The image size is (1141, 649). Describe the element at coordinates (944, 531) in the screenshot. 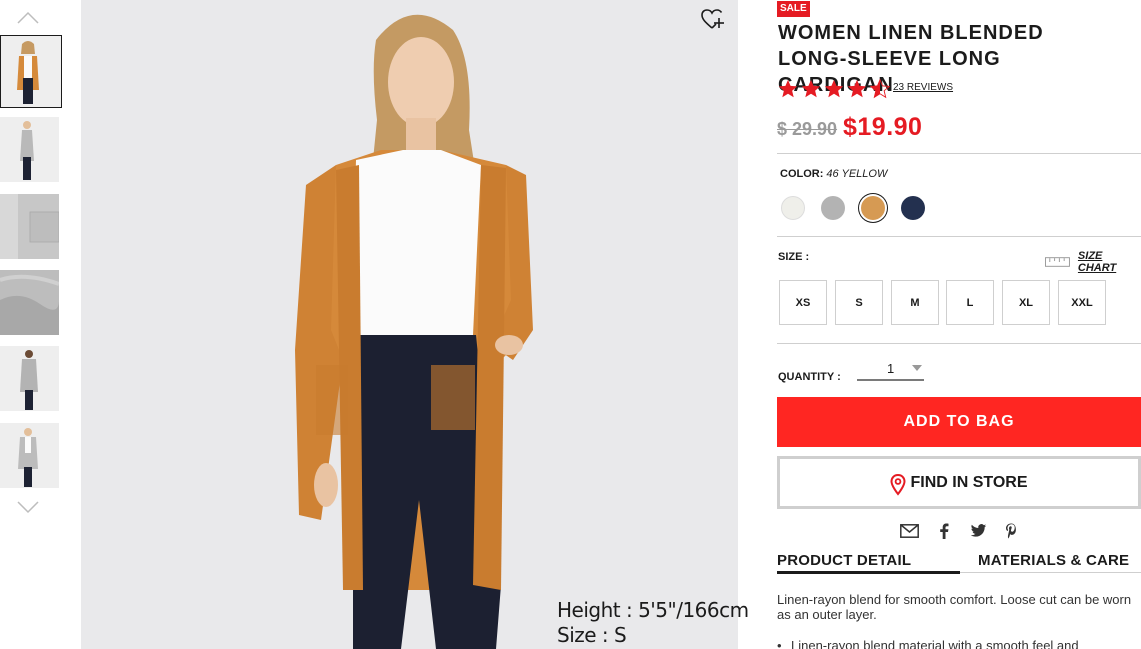

I see `facebook-icon` at that location.